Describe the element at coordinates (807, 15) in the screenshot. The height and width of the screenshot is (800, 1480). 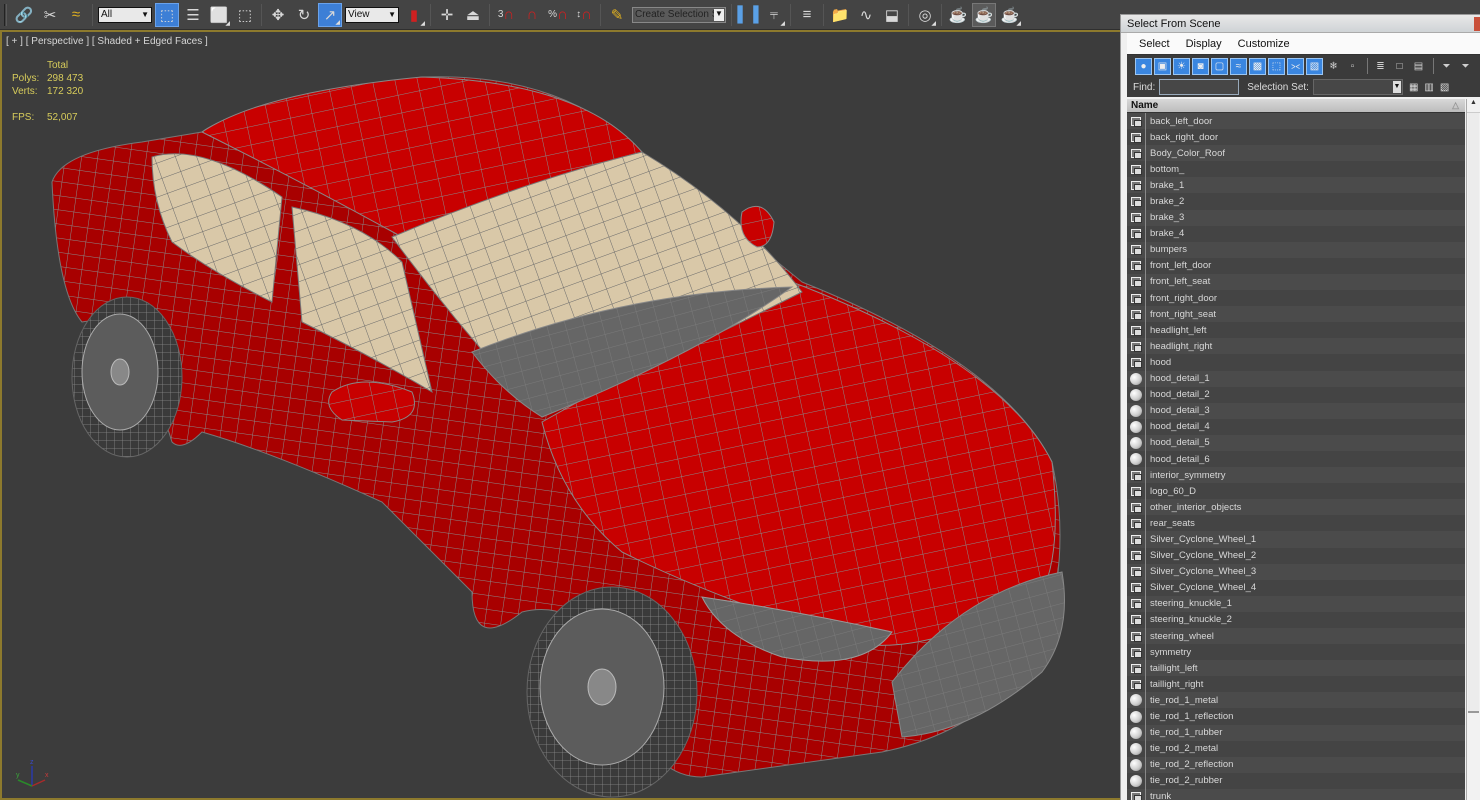
I see `layer-manager-icon: ≡` at that location.